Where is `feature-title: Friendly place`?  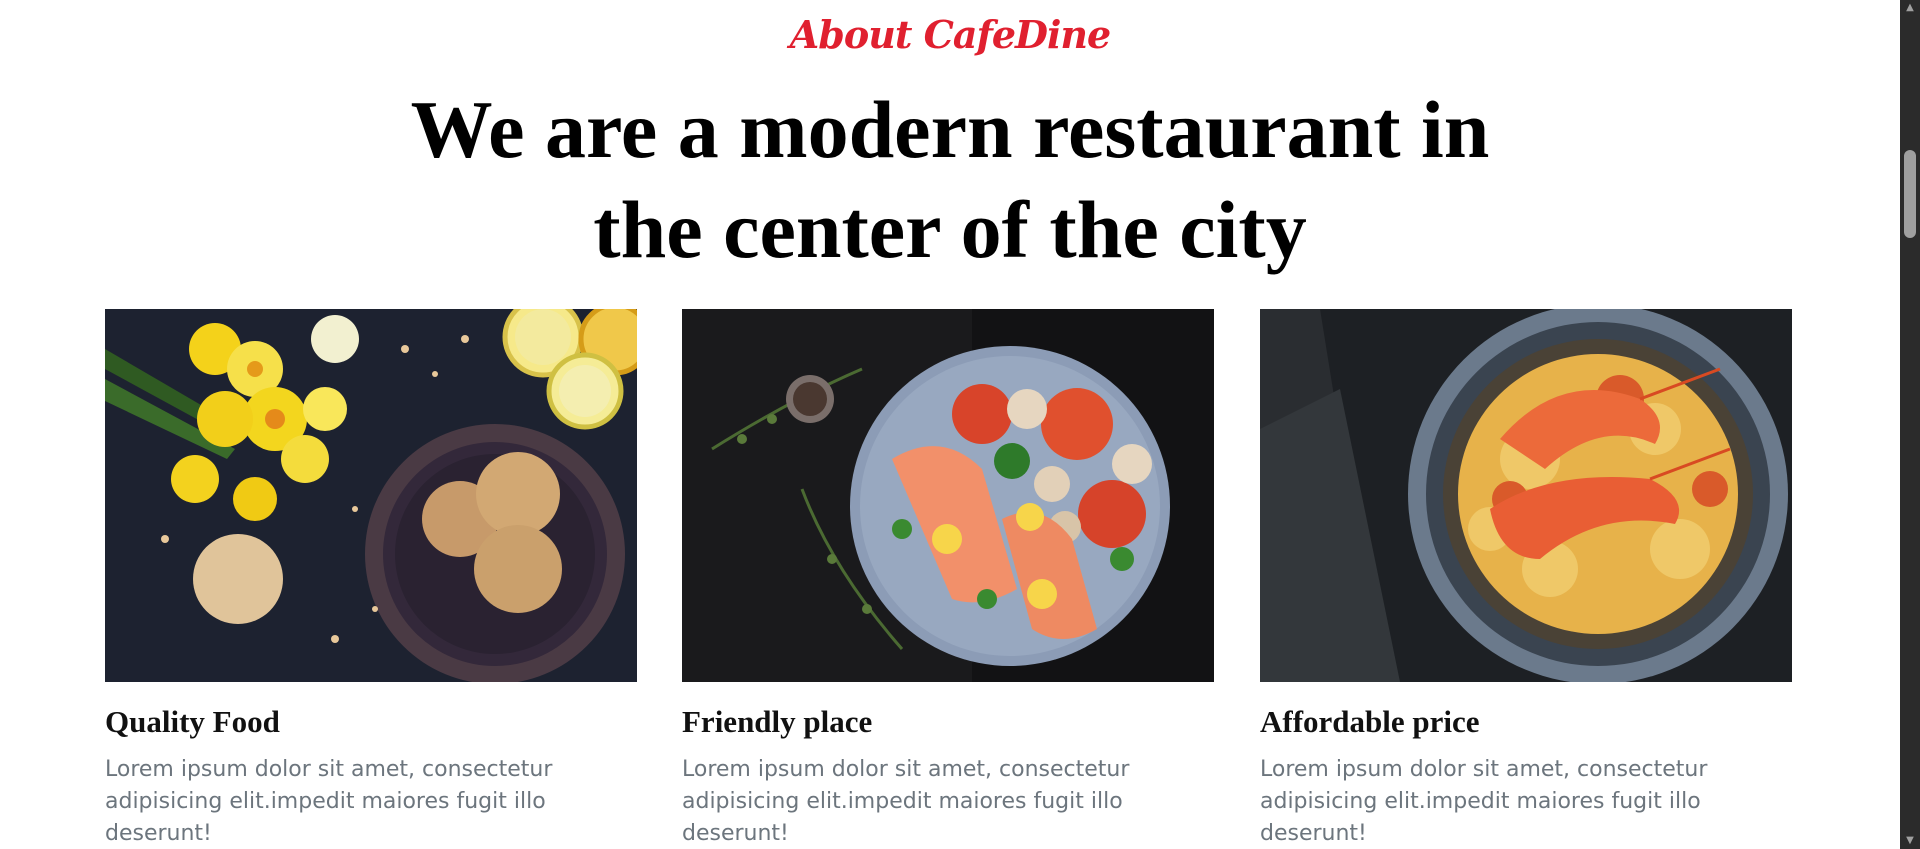
feature-title: Friendly place is located at coordinates (777, 721).